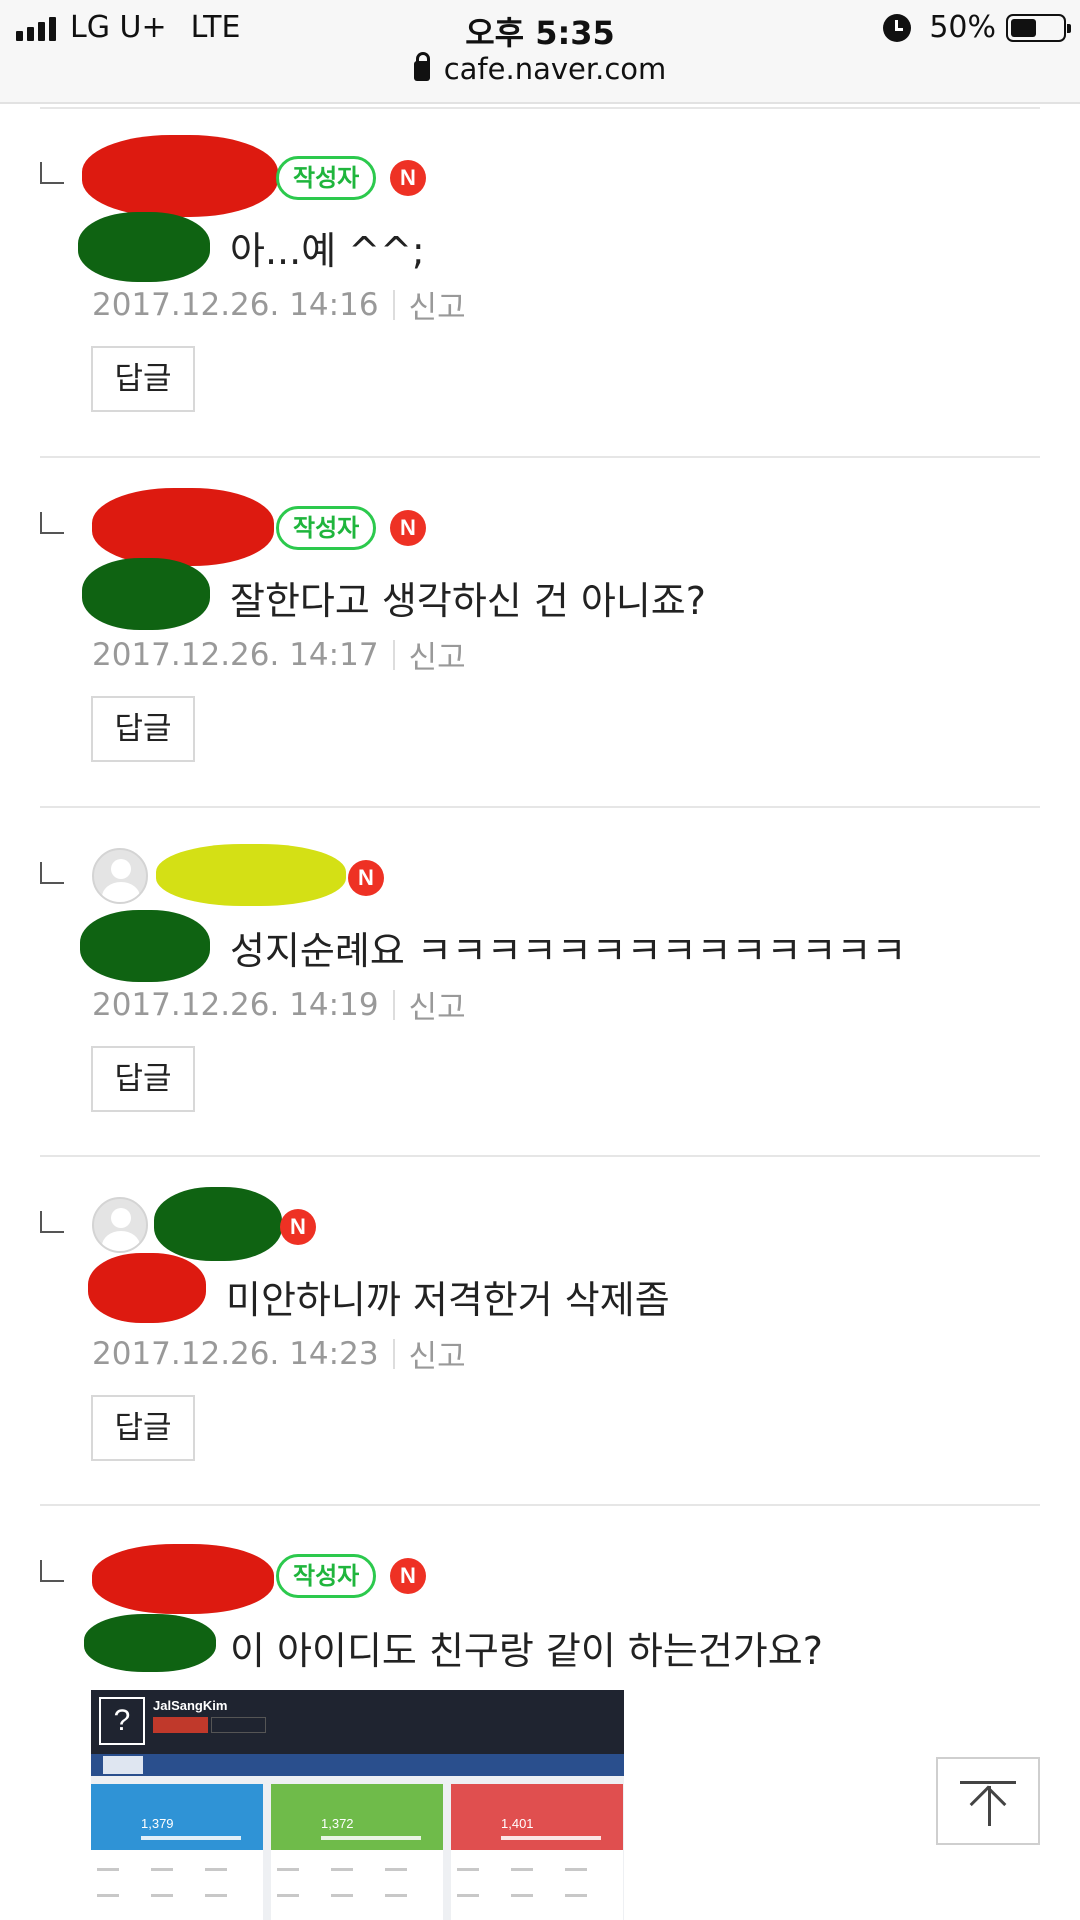 This screenshot has height=1920, width=1080. I want to click on image-nav, so click(357, 1765).